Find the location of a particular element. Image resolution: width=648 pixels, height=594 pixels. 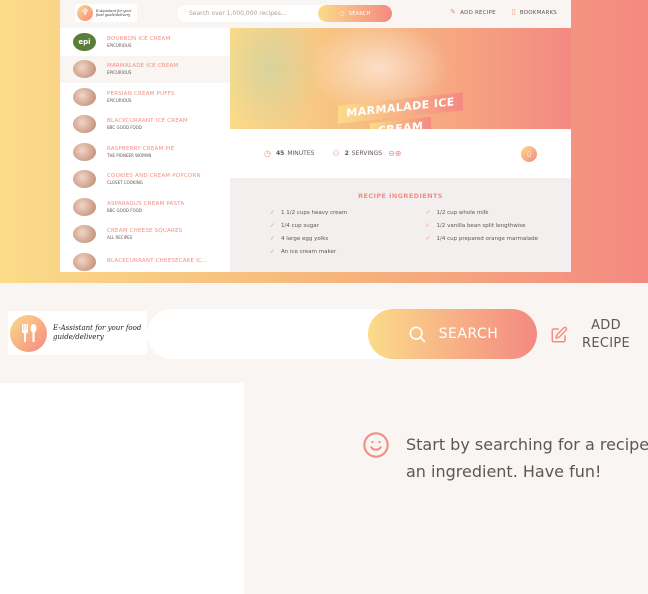

preview-result-publisher: THE PIONEER WOMAN is located at coordinates (129, 155).